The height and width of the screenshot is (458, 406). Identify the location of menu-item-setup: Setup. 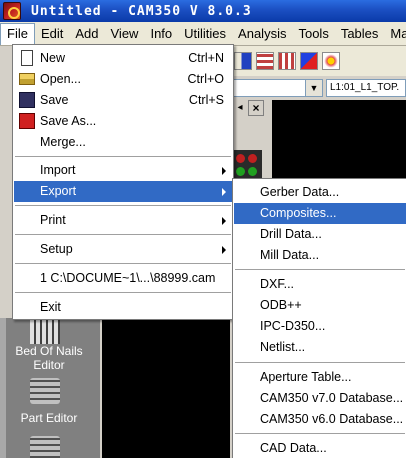
(123, 249).